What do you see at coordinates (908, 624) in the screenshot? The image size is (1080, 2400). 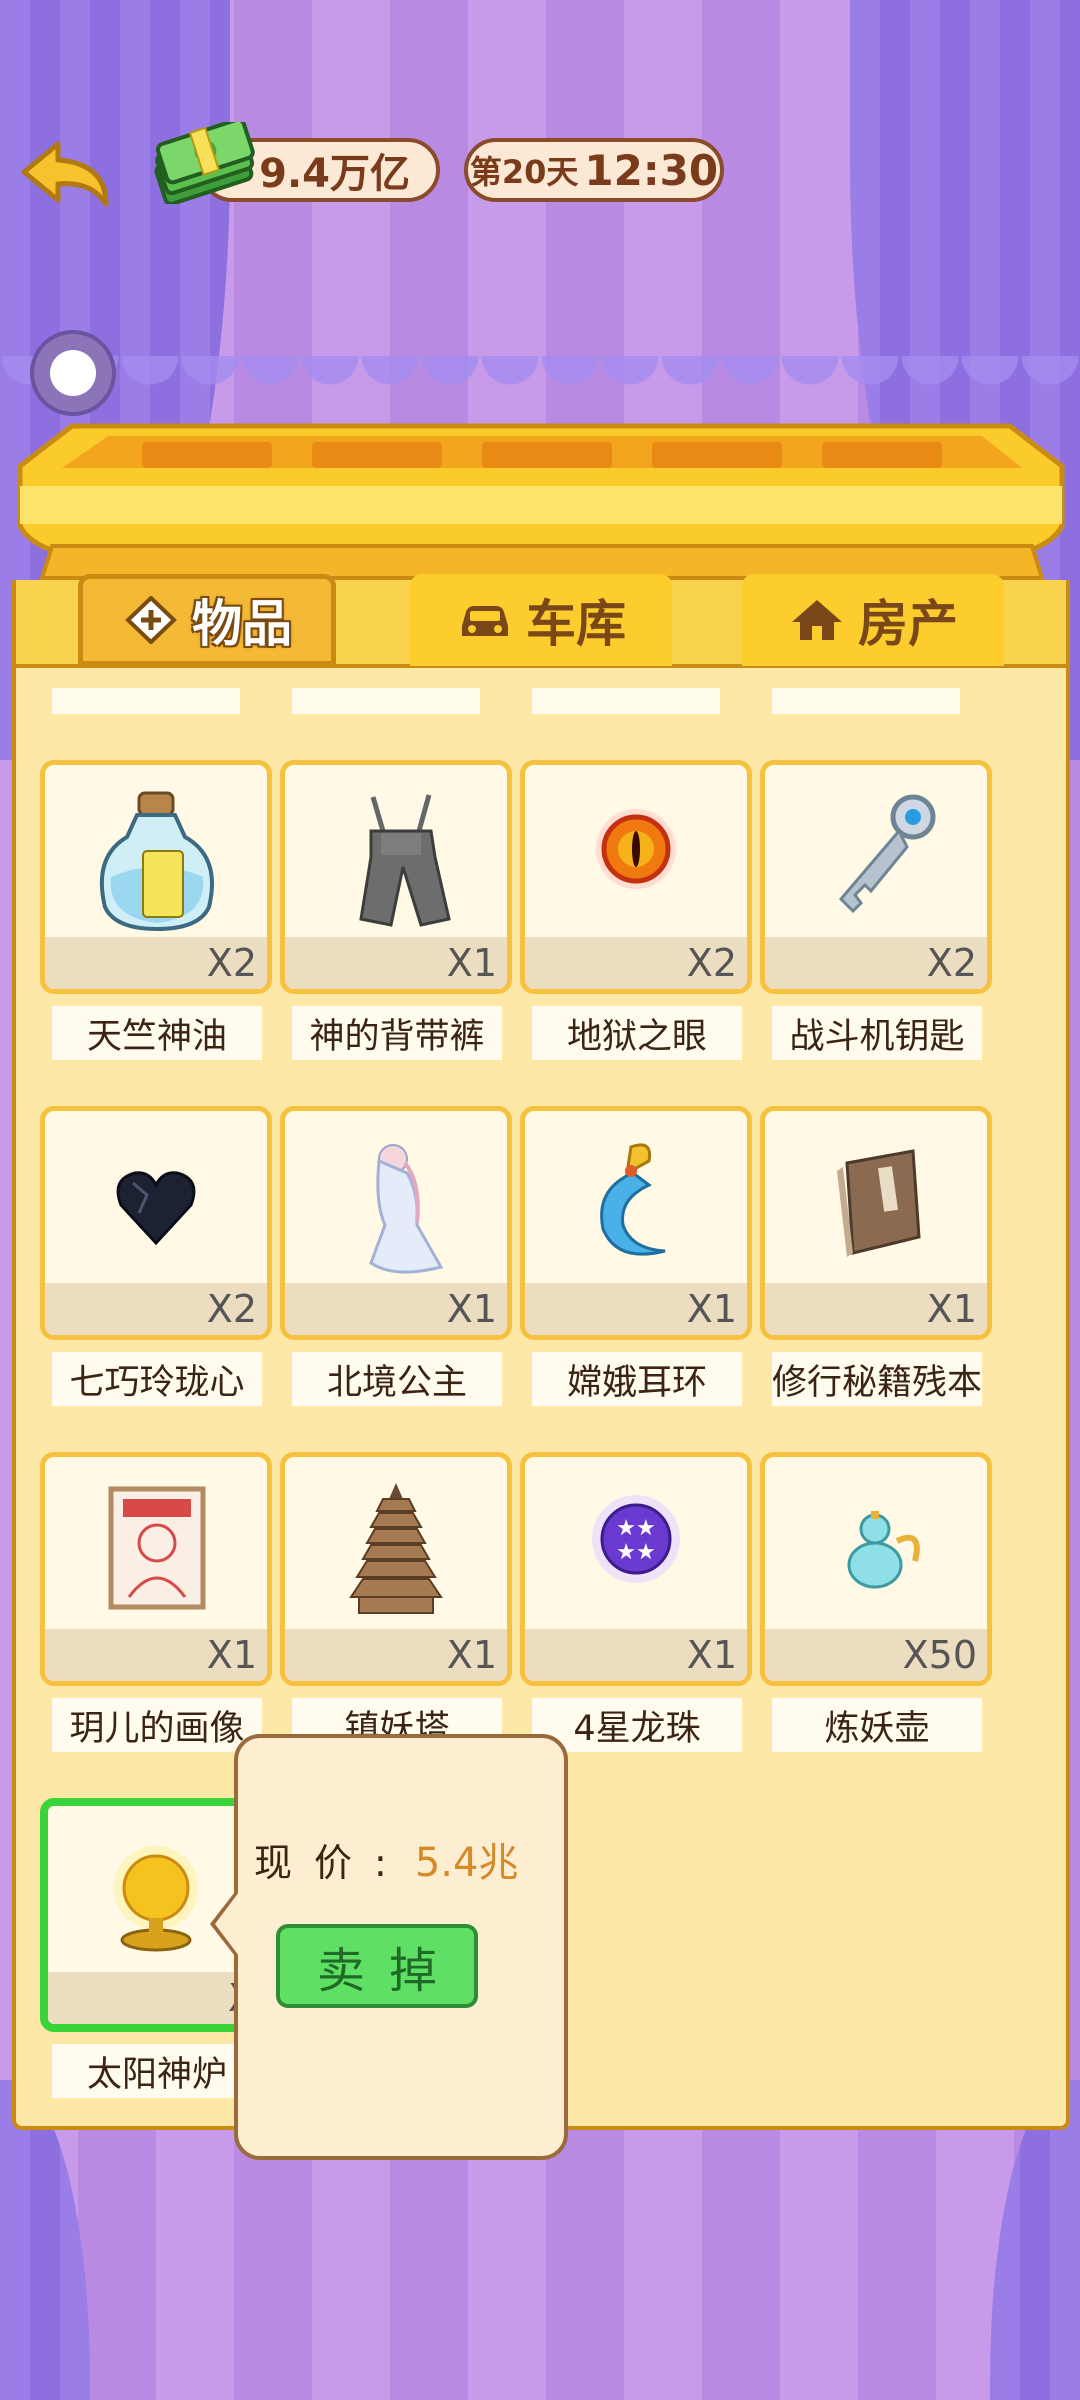 I see `tab-property-label: 房产` at bounding box center [908, 624].